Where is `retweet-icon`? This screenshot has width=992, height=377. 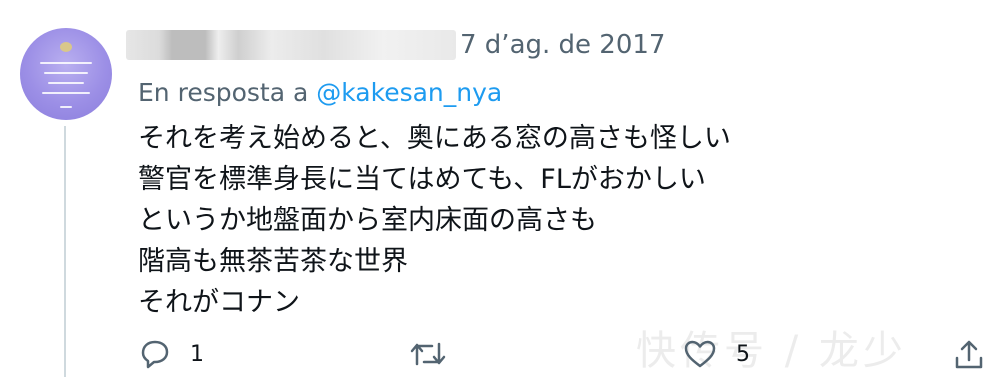
retweet-icon is located at coordinates (428, 354).